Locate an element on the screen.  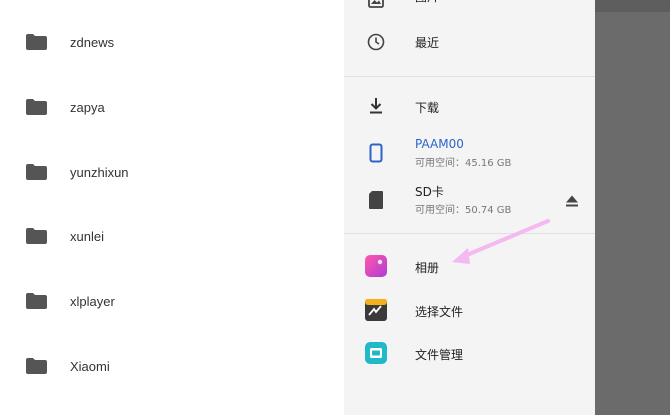
drawer-item-downloads: 下载 is located at coordinates (469, 106).